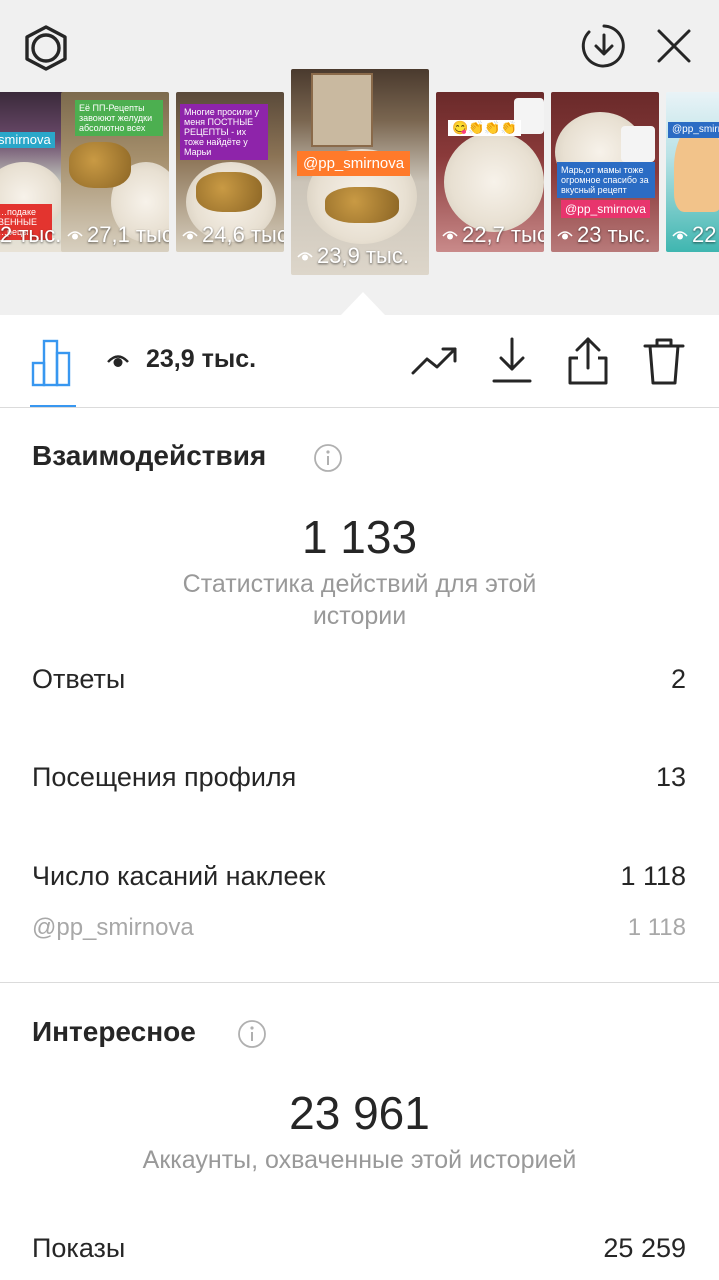 This screenshot has height=1280, width=719. I want to click on sticker-handle-label: @pp_smirnova, so click(113, 927).